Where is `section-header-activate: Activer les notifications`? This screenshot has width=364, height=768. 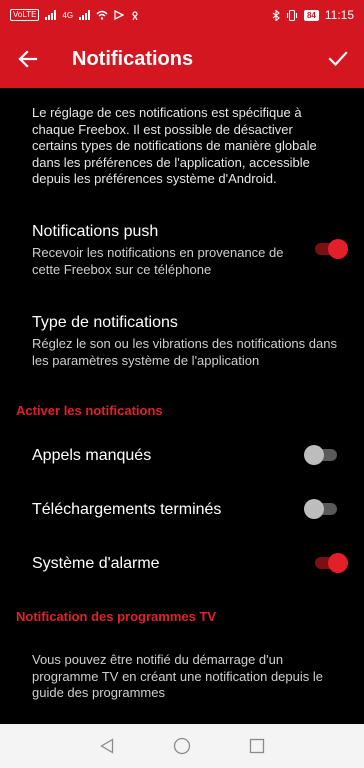 section-header-activate: Activer les notifications is located at coordinates (89, 410).